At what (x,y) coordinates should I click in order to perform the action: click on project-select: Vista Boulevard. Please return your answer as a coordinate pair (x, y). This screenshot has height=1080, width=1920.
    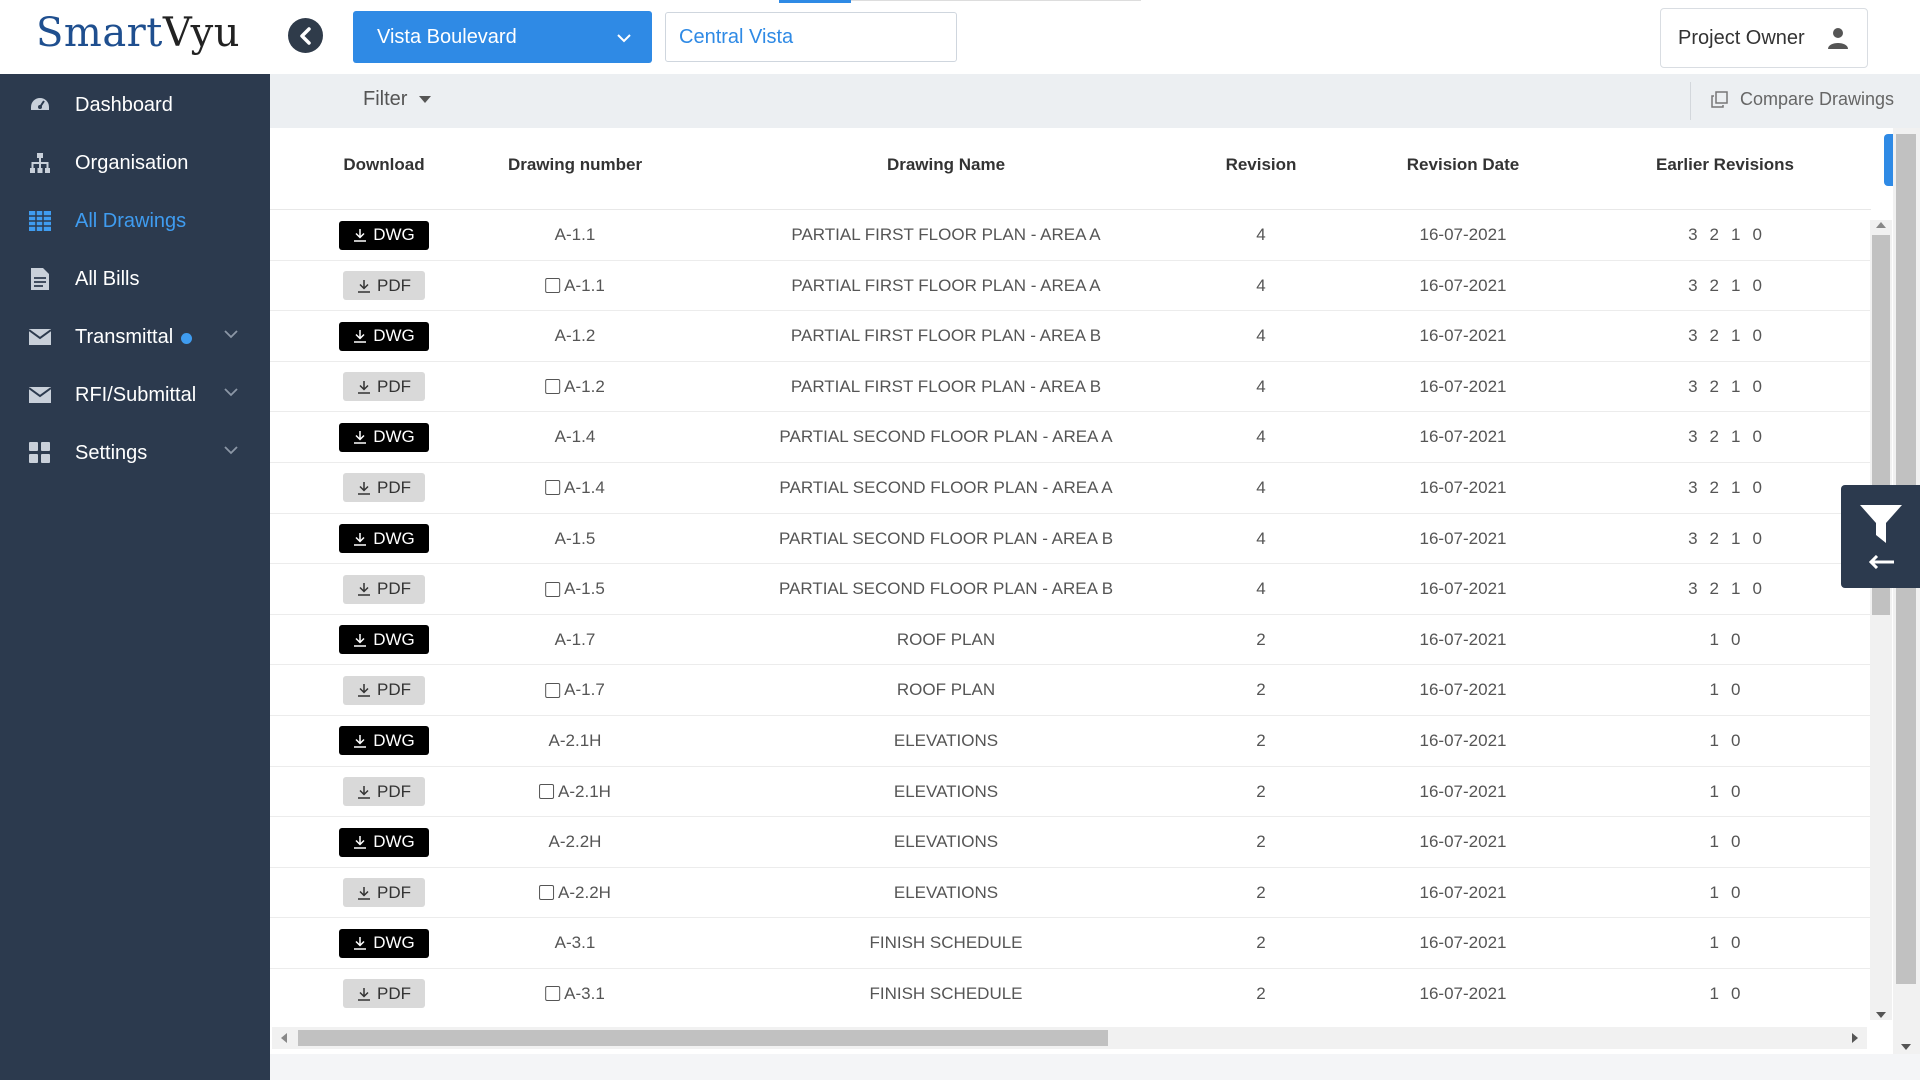
    Looking at the image, I should click on (502, 37).